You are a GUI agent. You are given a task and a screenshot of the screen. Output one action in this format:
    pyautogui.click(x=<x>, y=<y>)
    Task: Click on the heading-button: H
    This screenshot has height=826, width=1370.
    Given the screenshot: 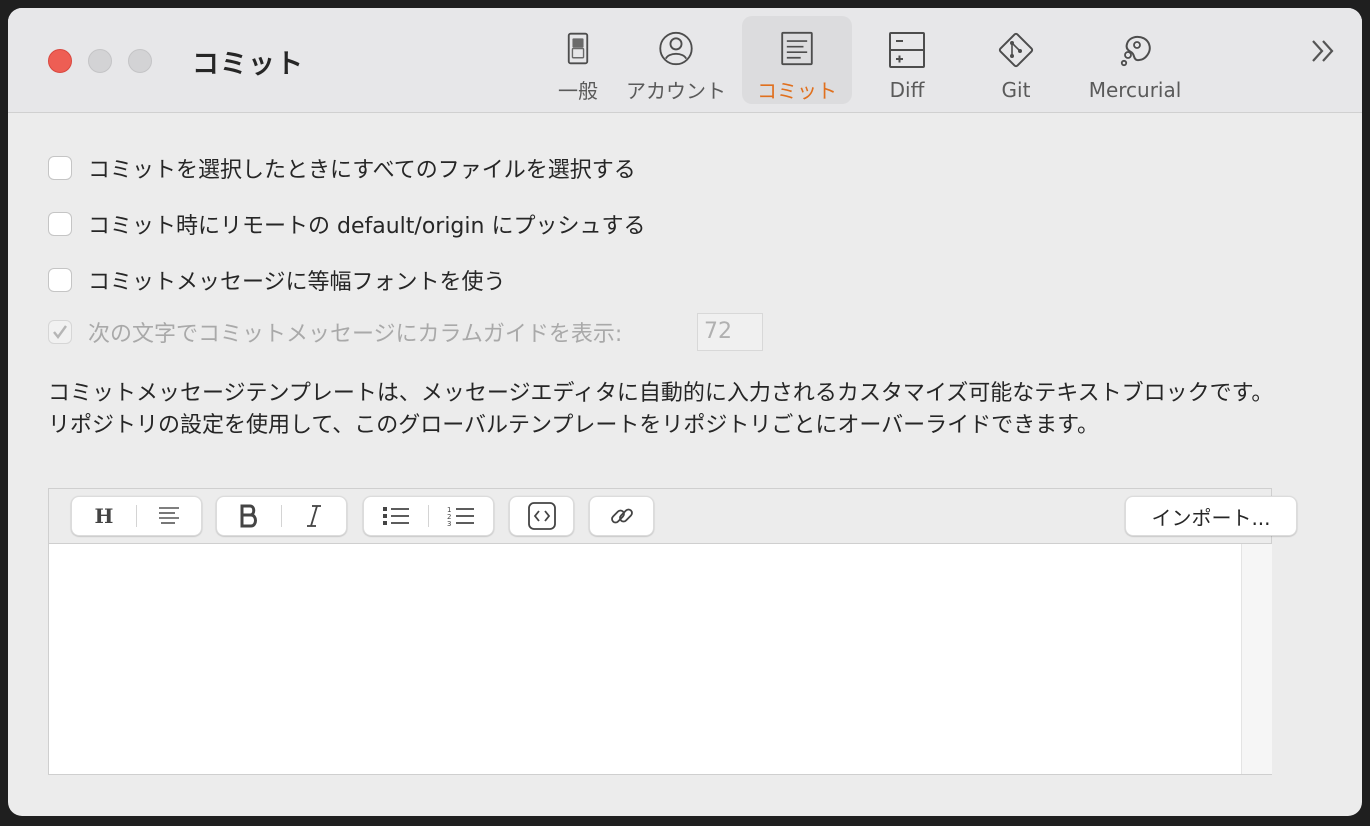 What is the action you would take?
    pyautogui.click(x=104, y=516)
    